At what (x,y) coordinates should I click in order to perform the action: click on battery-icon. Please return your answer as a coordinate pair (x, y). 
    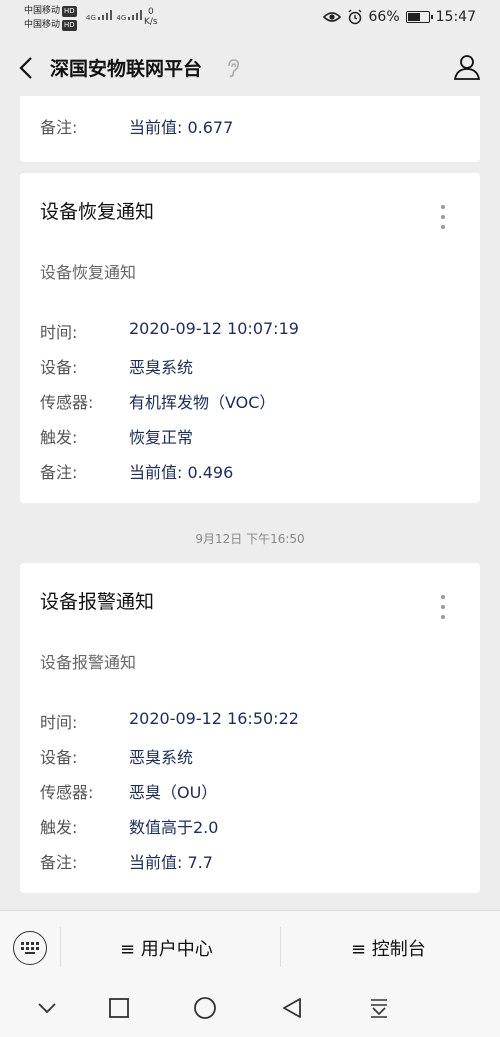
    Looking at the image, I should click on (419, 17).